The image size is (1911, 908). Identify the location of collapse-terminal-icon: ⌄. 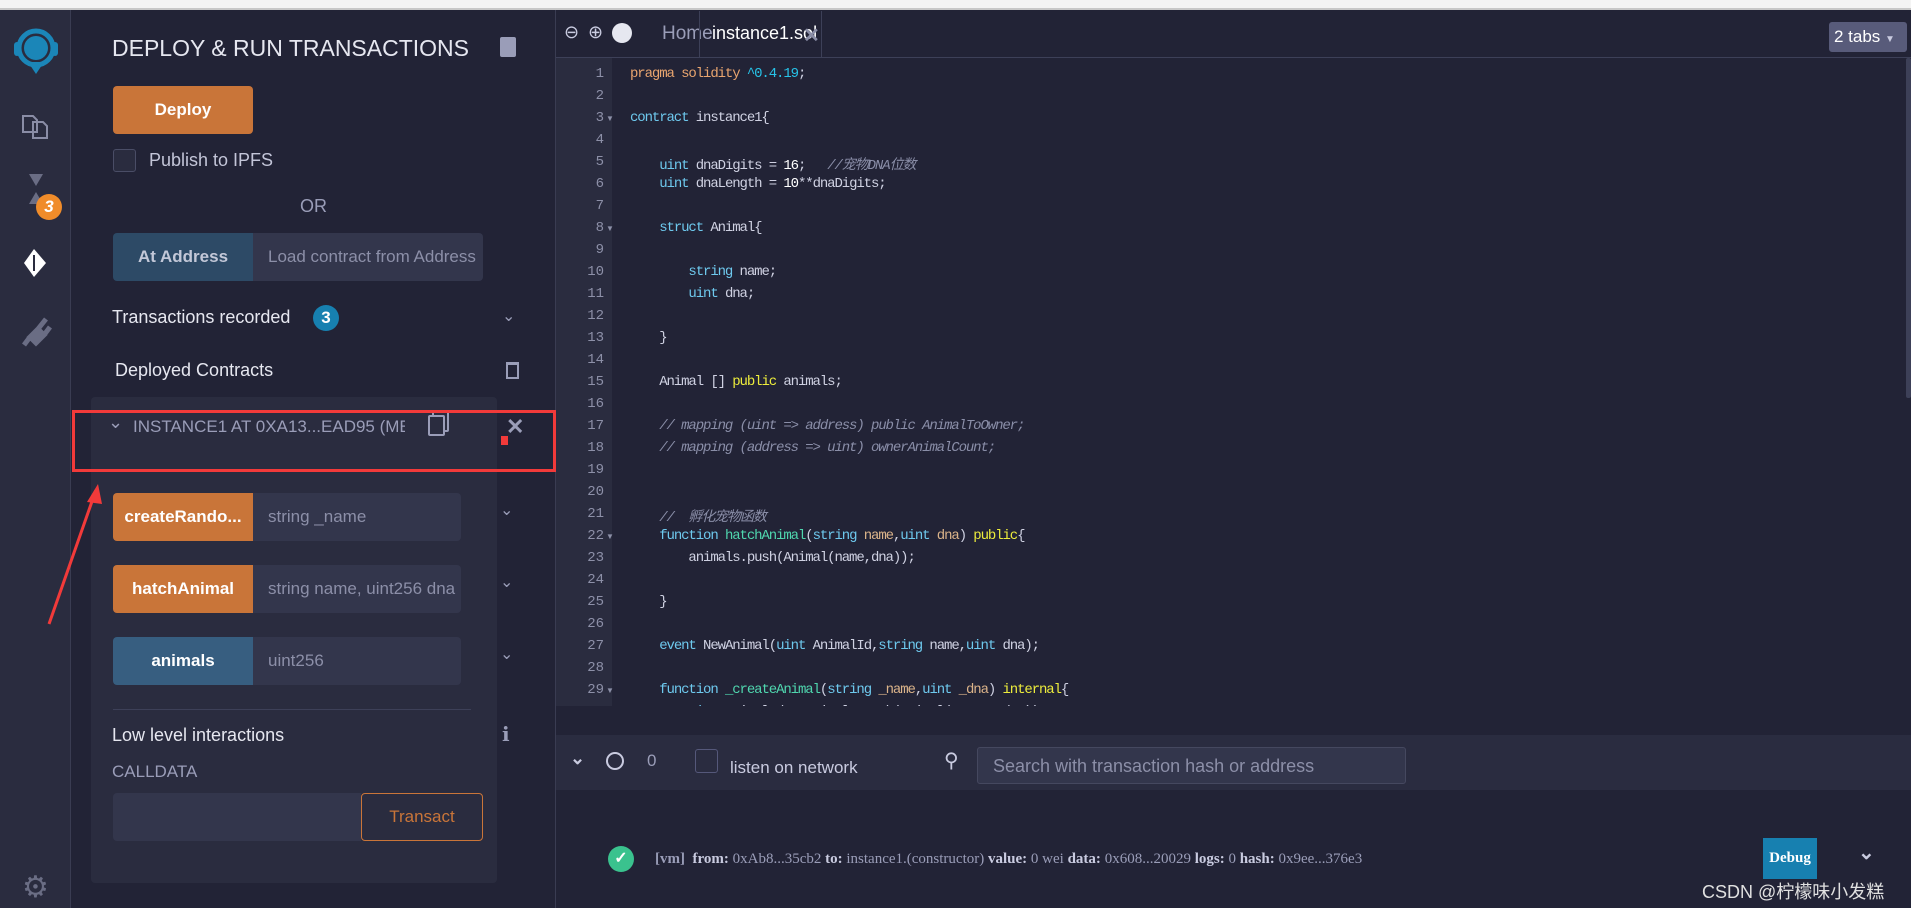
(577, 758).